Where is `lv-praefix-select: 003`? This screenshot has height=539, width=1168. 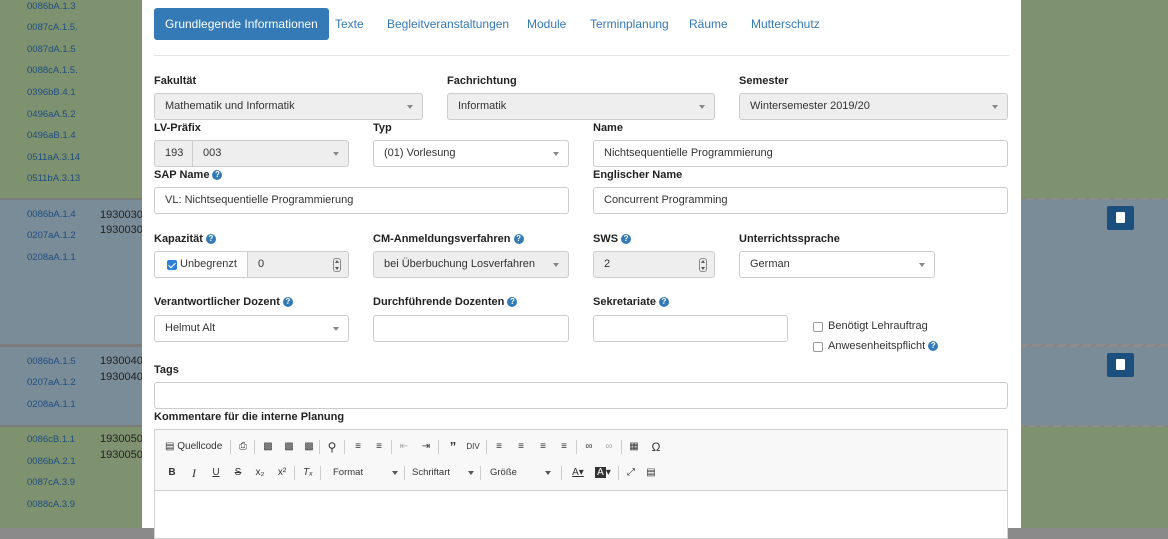
lv-praefix-select: 003 is located at coordinates (270, 153).